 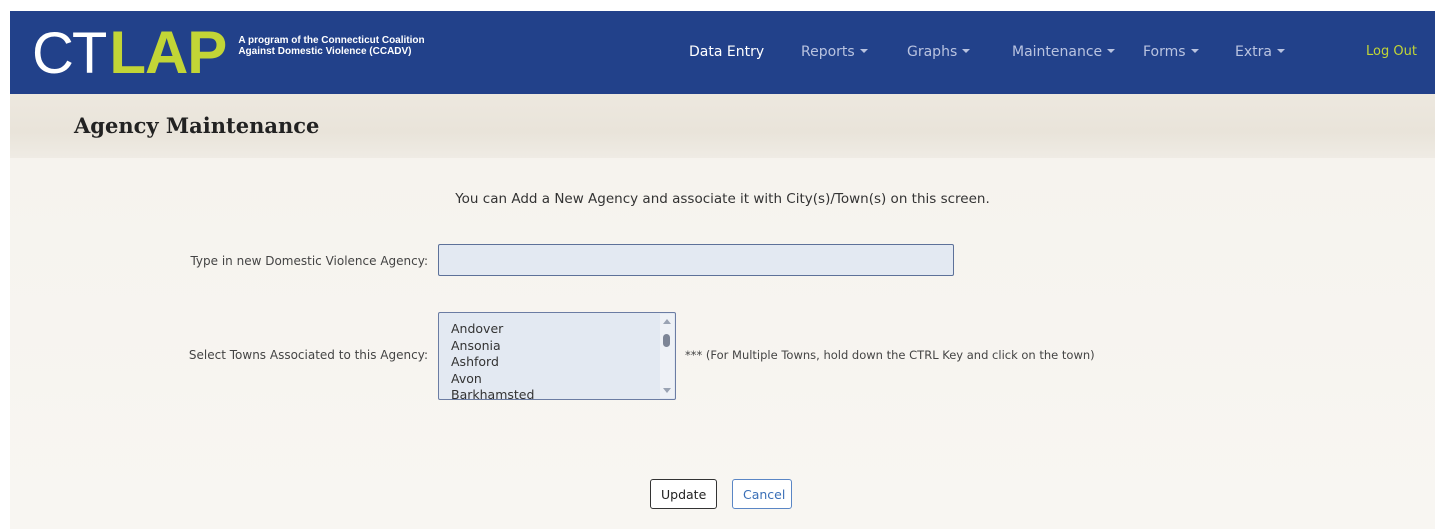 What do you see at coordinates (1391, 51) in the screenshot?
I see `logout-link: Log Out` at bounding box center [1391, 51].